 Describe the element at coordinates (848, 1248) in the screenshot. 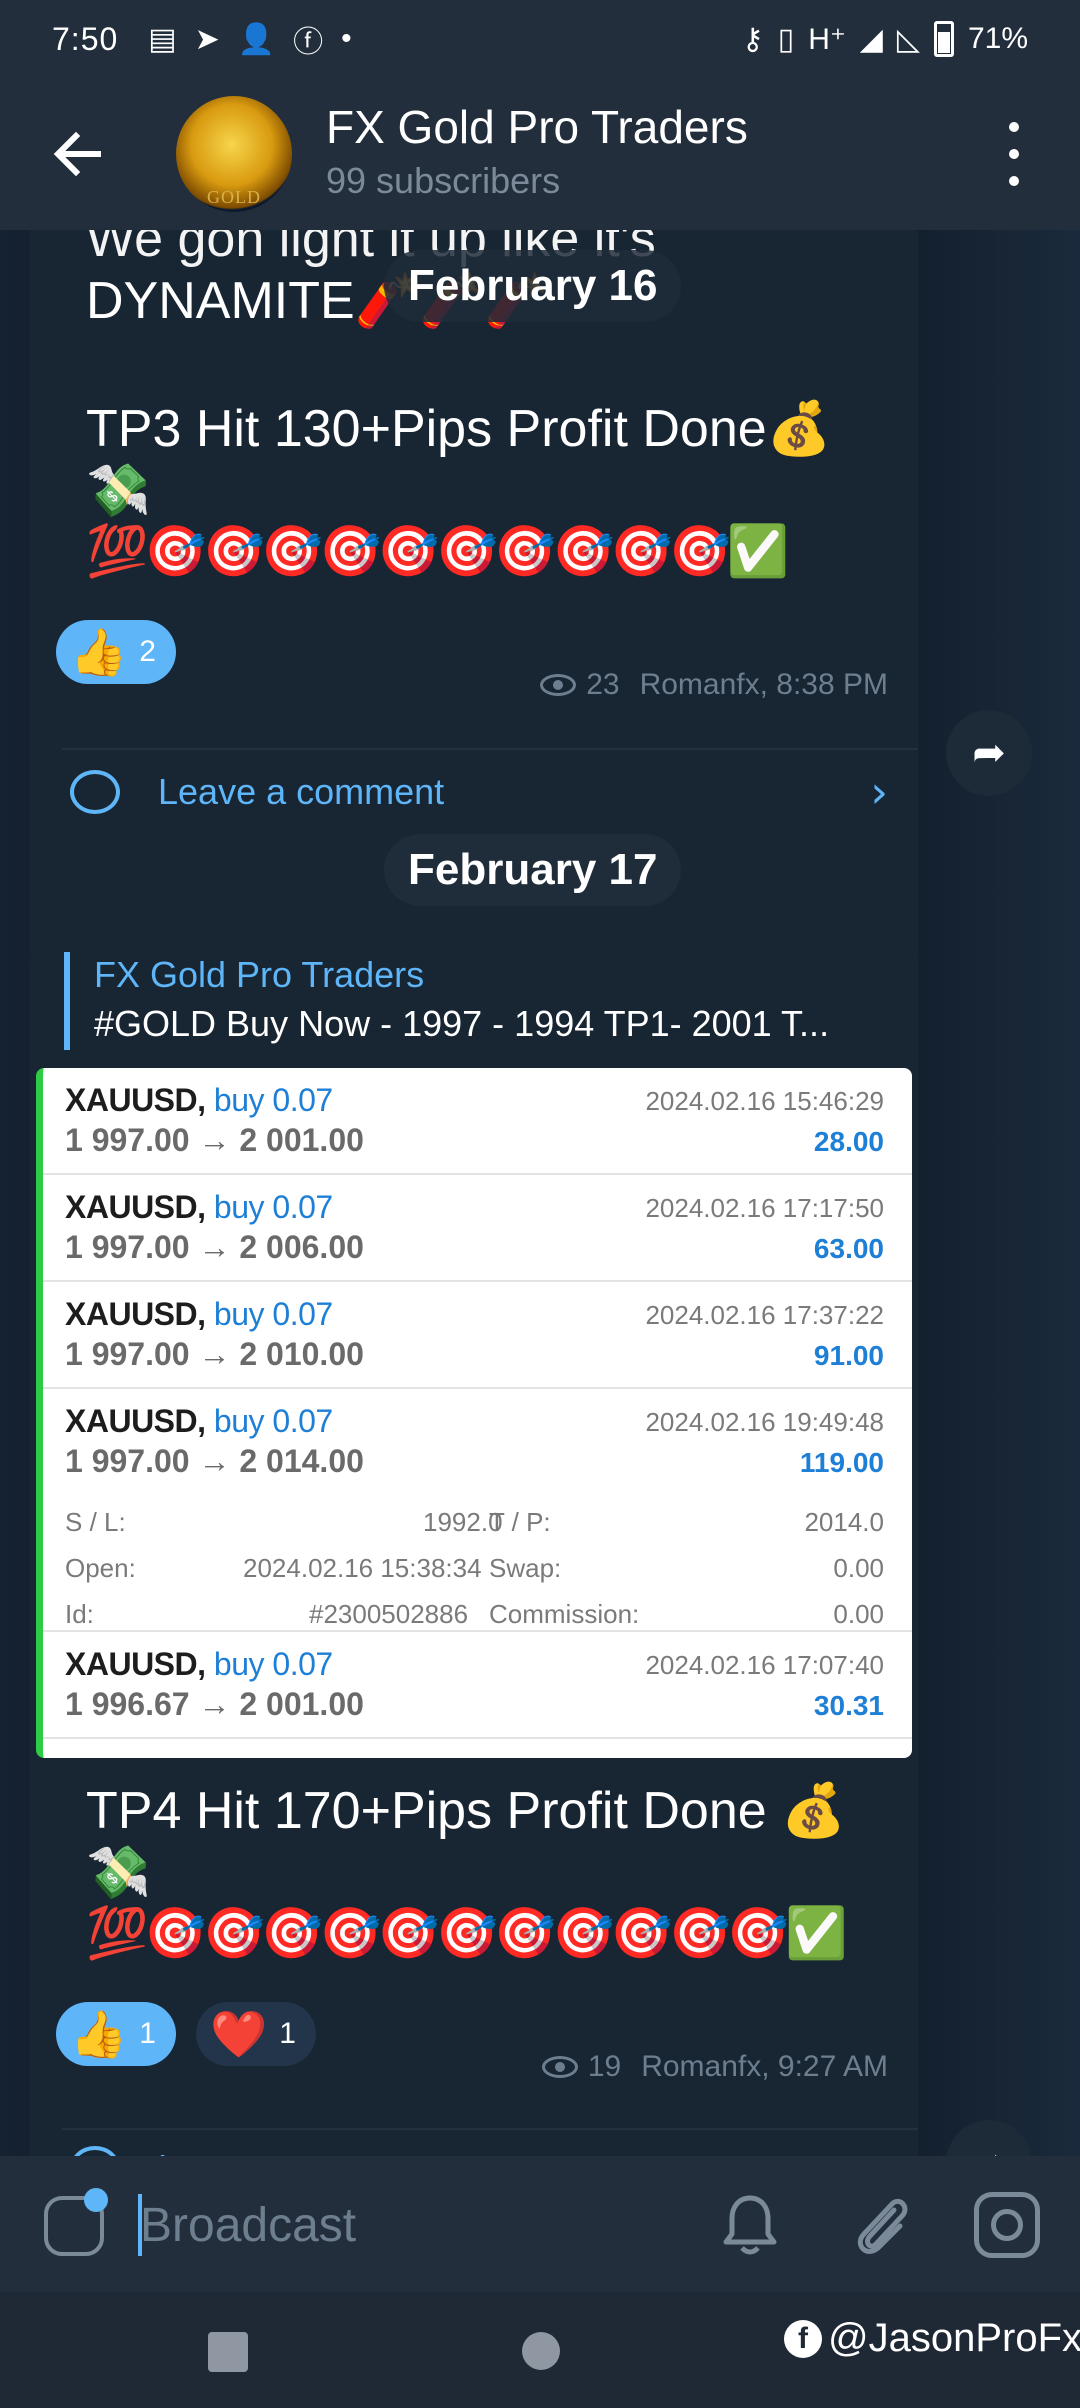

I see `trade-profit: 63.00` at that location.